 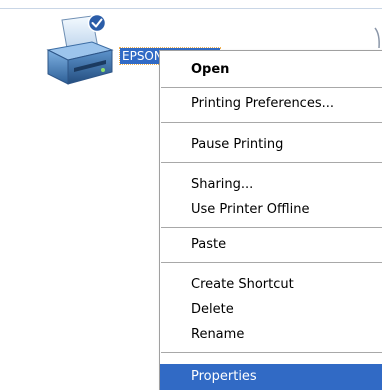 I want to click on menu-item-create-shortcut: Create Shortcut, so click(x=271, y=285).